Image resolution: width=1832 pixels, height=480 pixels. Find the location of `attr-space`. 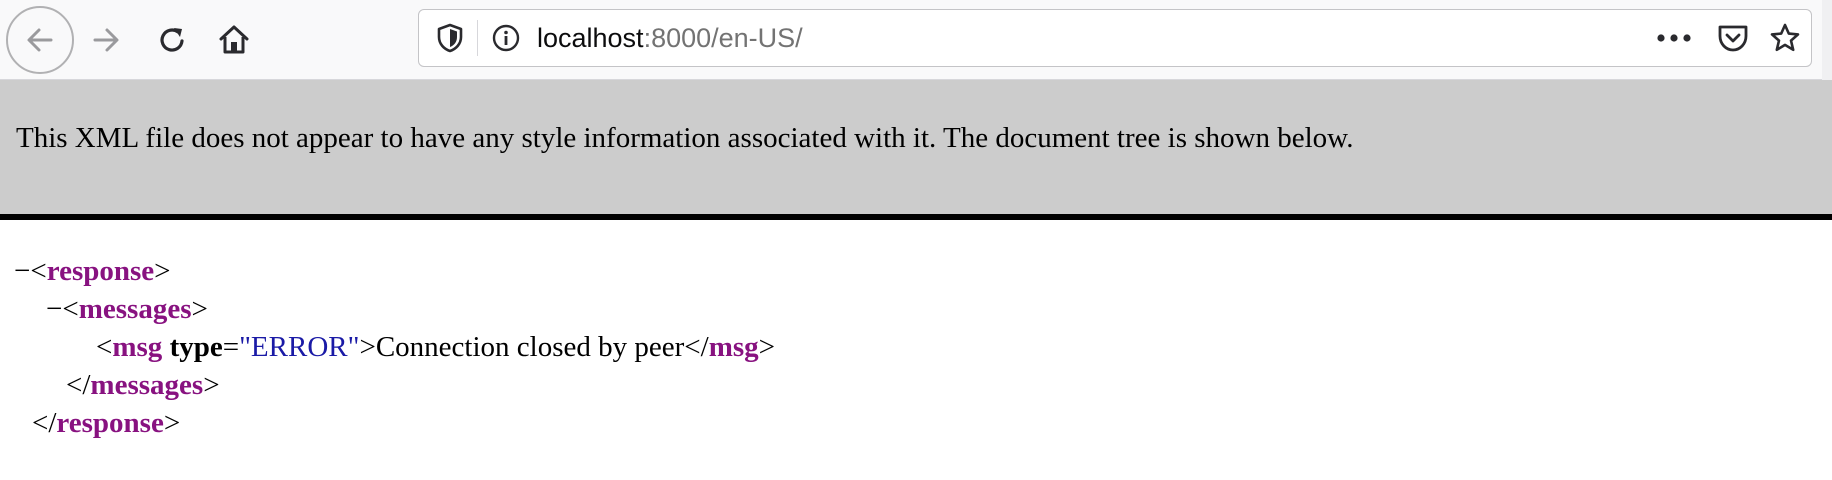

attr-space is located at coordinates (165, 347).